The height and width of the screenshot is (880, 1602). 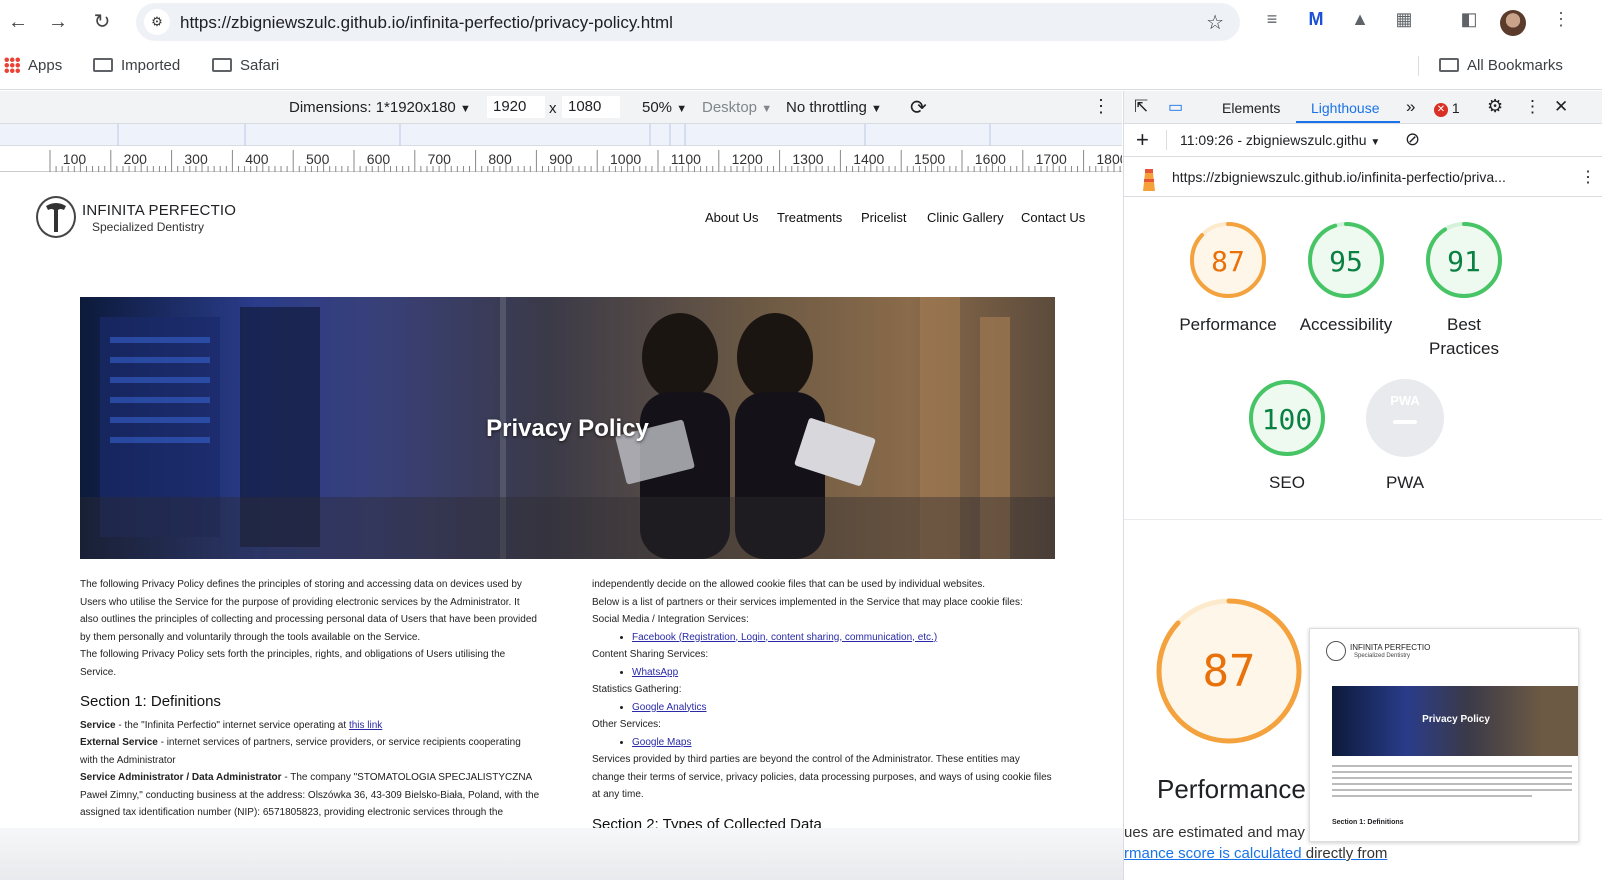 I want to click on score-gauge-seo: 100 SEO, so click(x=1287, y=435).